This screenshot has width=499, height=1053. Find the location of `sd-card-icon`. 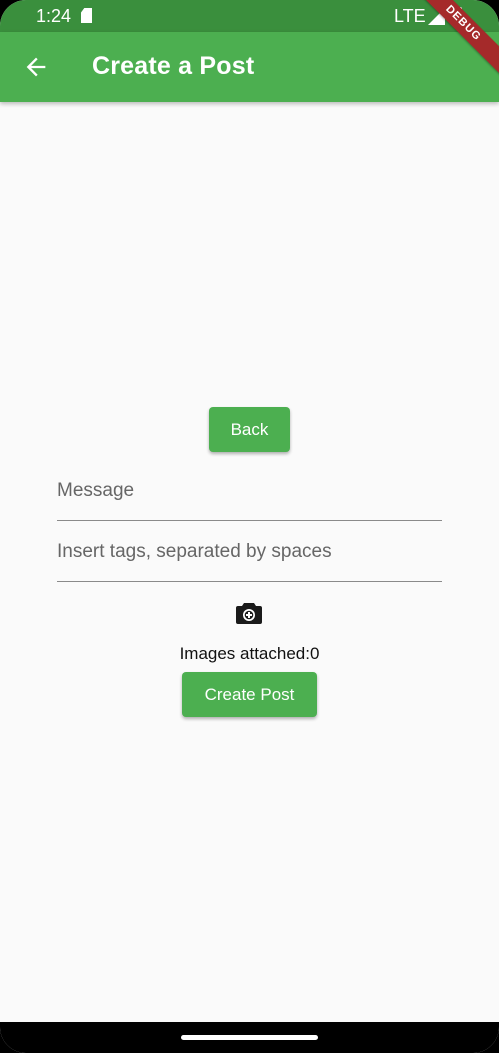

sd-card-icon is located at coordinates (86, 15).